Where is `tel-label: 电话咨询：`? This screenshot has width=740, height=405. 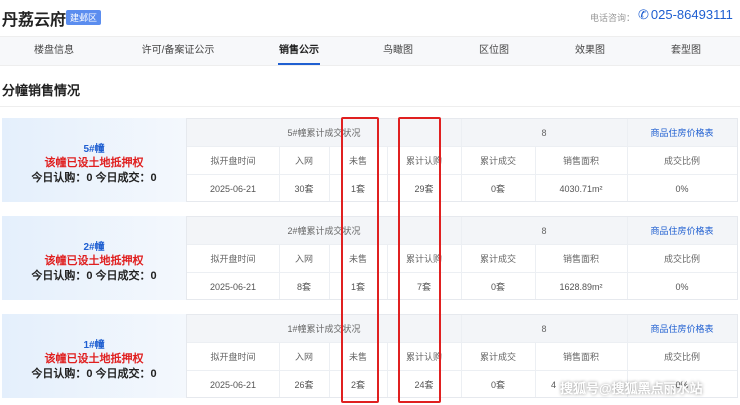
tel-label: 电话咨询： is located at coordinates (613, 18).